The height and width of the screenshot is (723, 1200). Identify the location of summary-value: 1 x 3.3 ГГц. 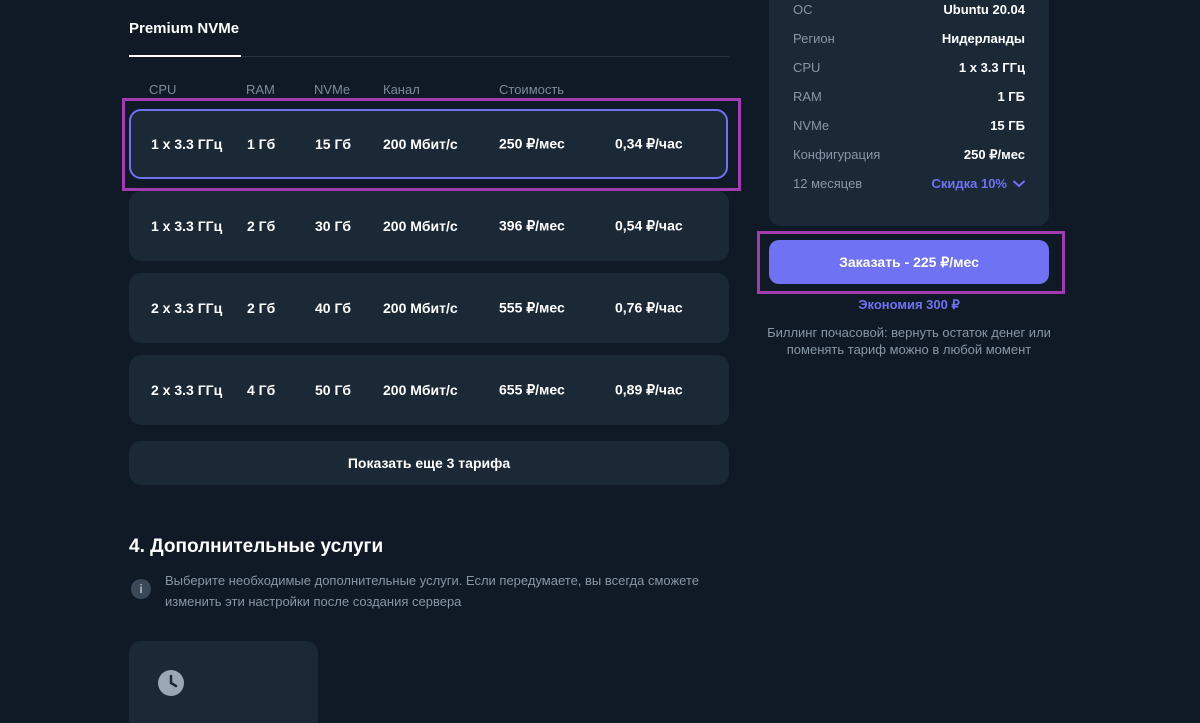
(991, 67).